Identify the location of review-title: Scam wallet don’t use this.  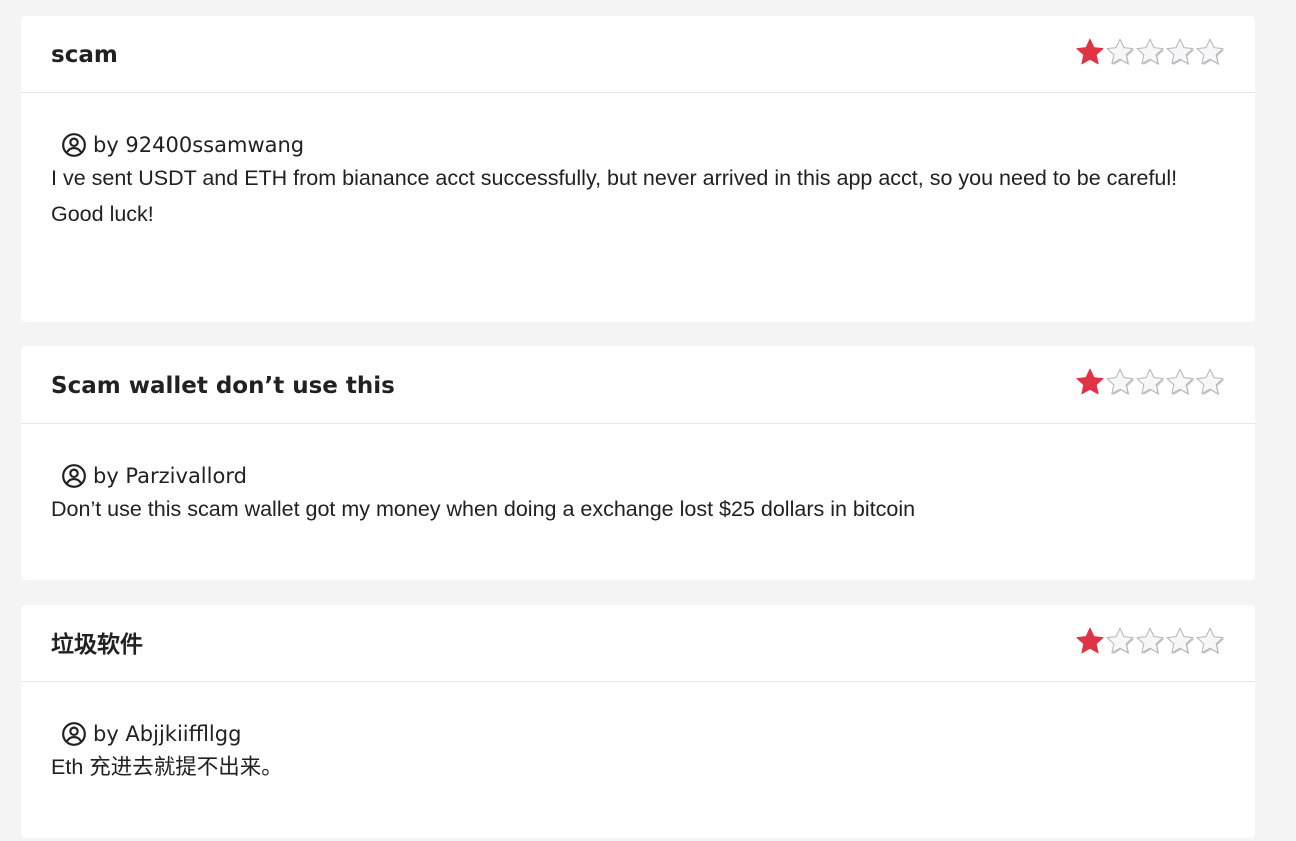
(223, 386).